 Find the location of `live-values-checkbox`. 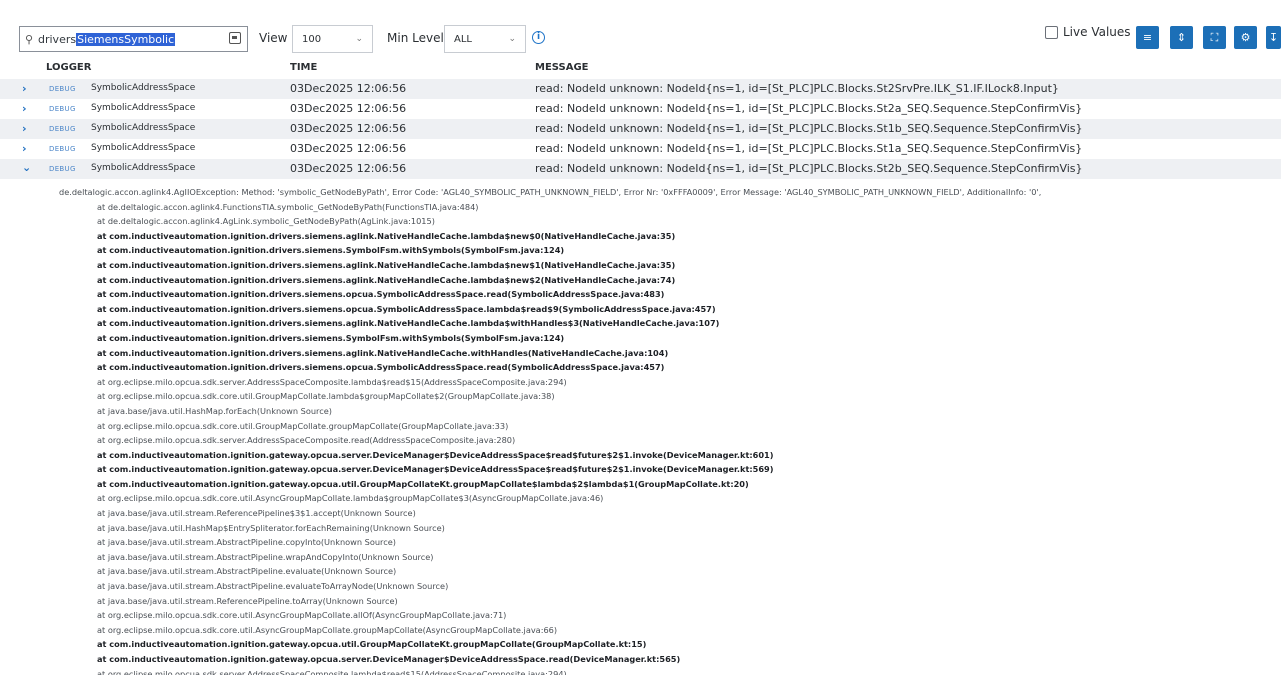

live-values-checkbox is located at coordinates (1051, 32).